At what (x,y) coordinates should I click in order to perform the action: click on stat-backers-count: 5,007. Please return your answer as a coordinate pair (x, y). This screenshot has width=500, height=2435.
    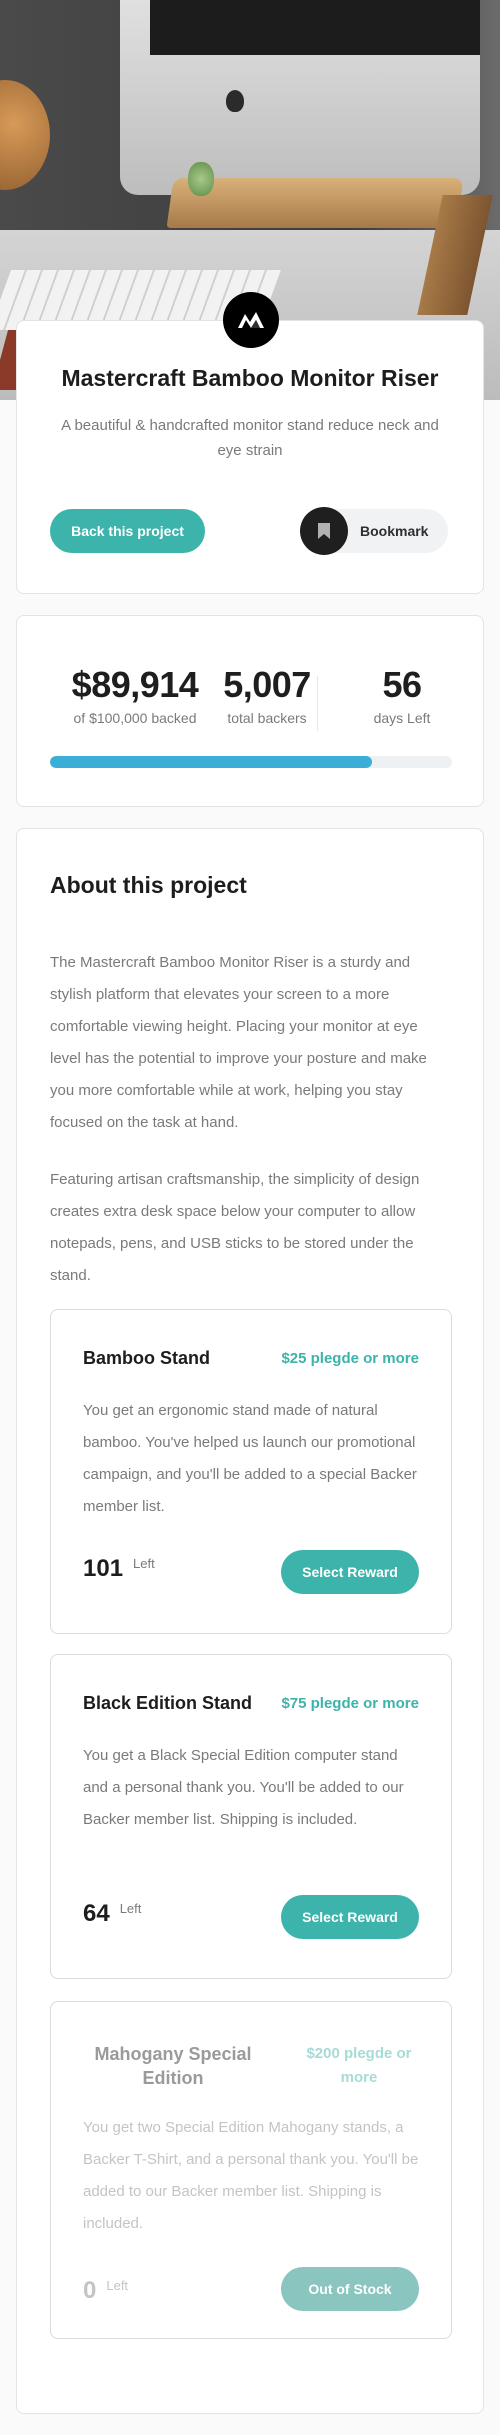
    Looking at the image, I should click on (267, 684).